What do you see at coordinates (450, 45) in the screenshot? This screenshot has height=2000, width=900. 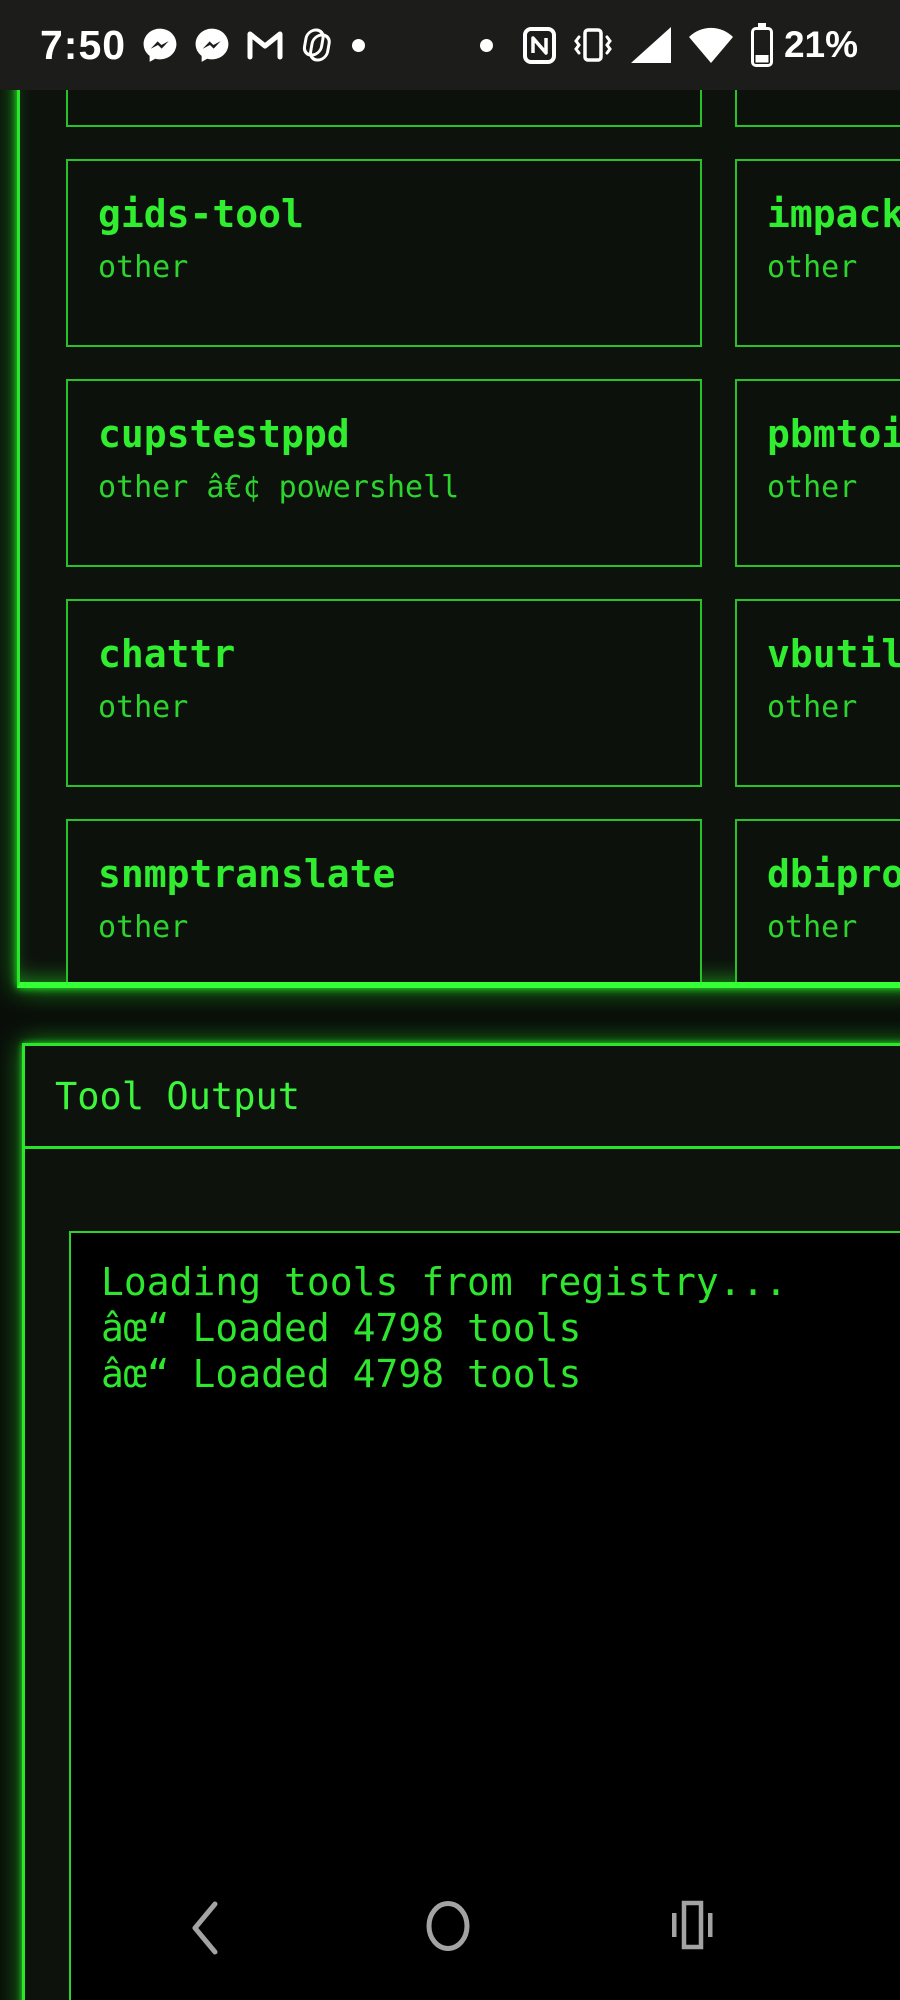 I see `status-bar: 7:50 21%` at bounding box center [450, 45].